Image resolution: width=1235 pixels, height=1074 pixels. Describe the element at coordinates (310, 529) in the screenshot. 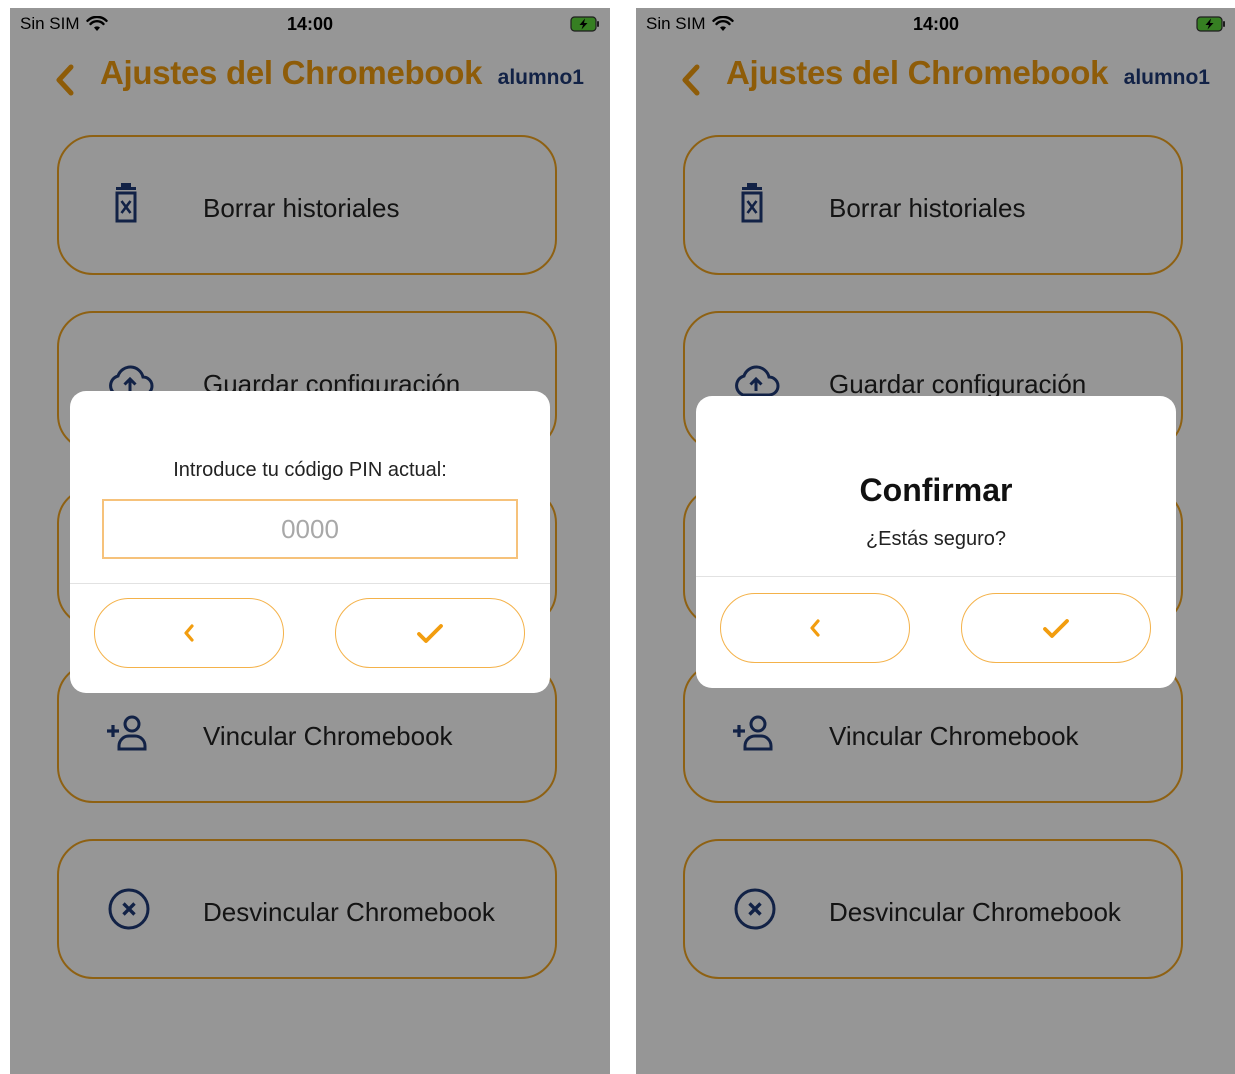

I see `pin-input` at that location.